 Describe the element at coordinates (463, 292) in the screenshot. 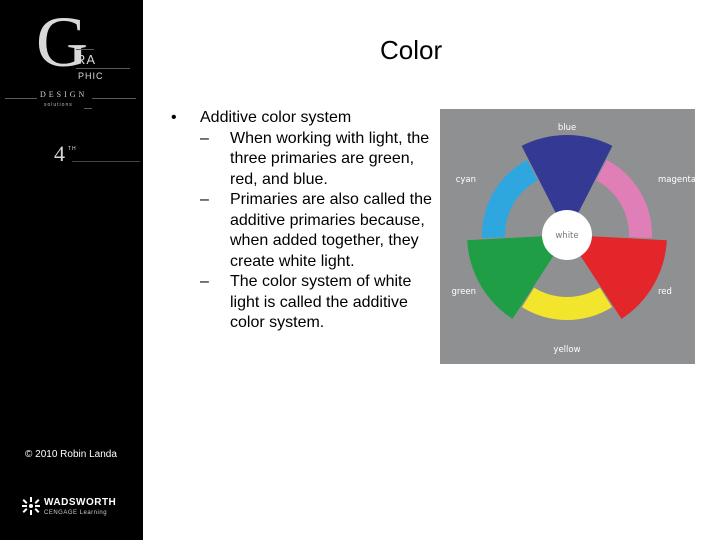

I see `wheel-label-green: green` at that location.